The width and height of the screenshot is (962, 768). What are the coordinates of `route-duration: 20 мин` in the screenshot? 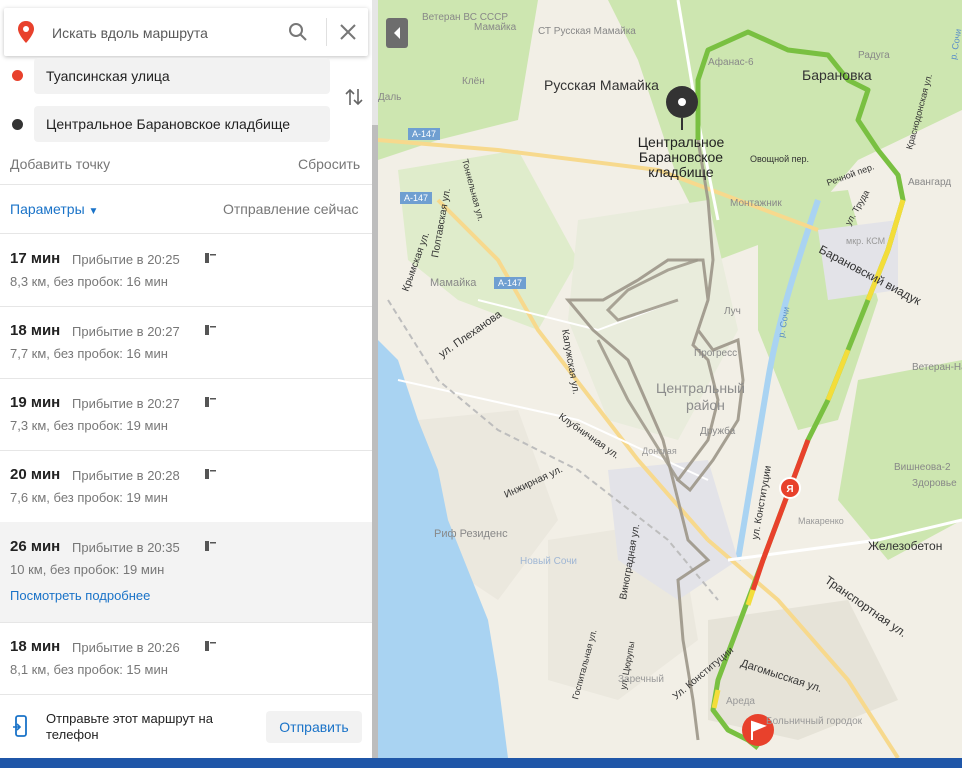 It's located at (35, 474).